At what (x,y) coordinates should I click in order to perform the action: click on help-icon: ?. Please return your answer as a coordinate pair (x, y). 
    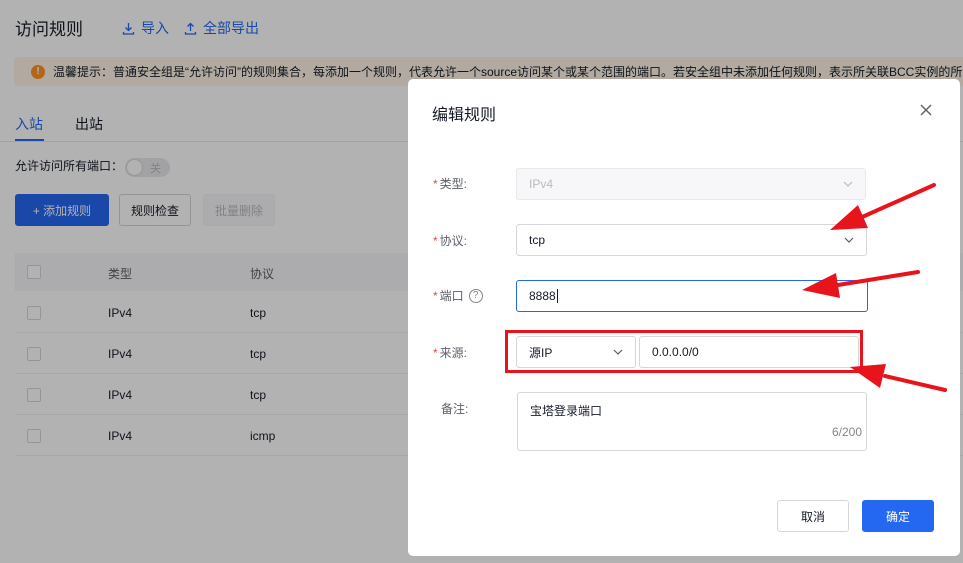
    Looking at the image, I should click on (475, 295).